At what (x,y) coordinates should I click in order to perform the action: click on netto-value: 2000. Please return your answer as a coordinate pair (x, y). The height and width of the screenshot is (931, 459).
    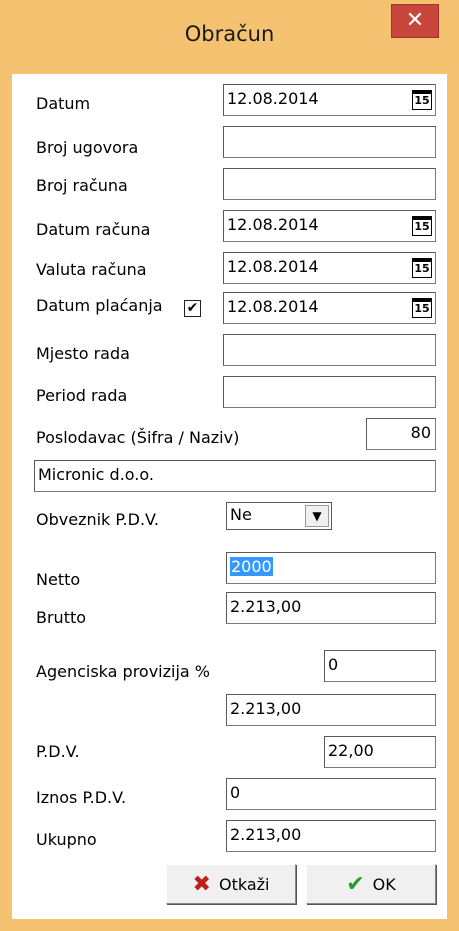
    Looking at the image, I should click on (251, 566).